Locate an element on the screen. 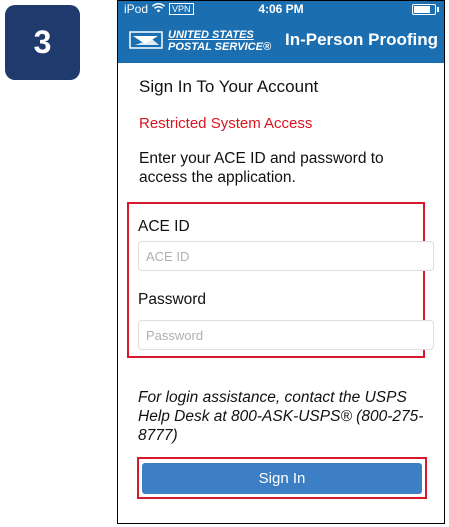  app-title: In-Person Proofing is located at coordinates (361, 39).